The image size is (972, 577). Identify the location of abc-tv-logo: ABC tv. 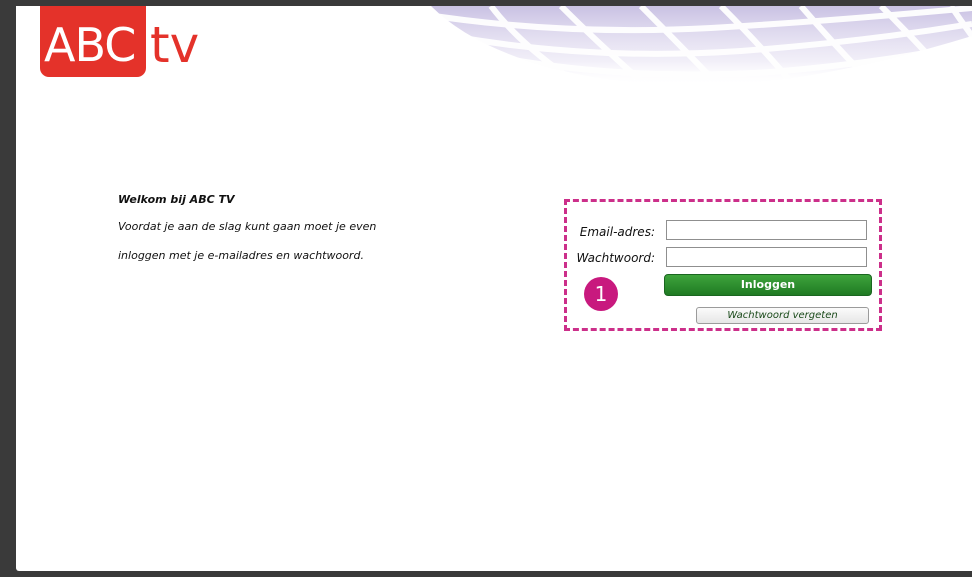
(130, 46).